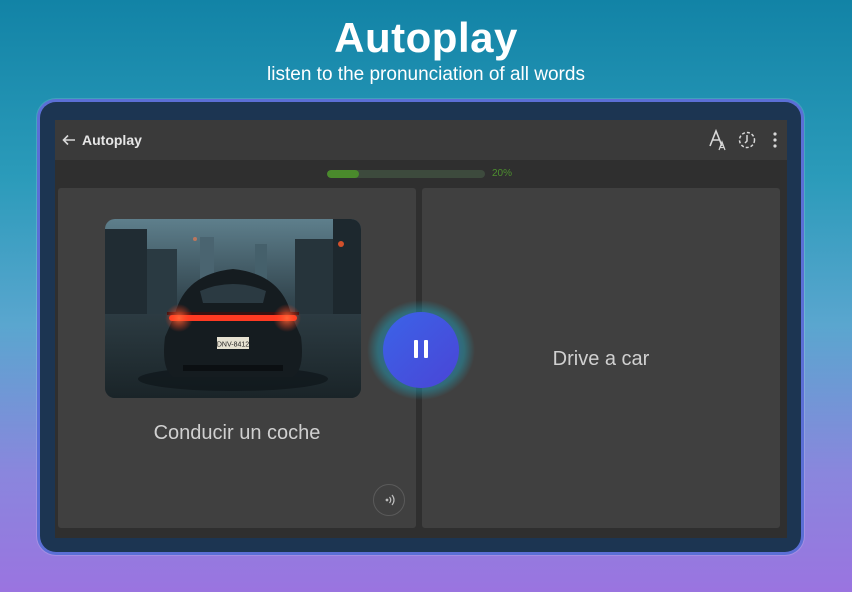 Image resolution: width=852 pixels, height=592 pixels. Describe the element at coordinates (502, 173) in the screenshot. I see `progress-label: 20%` at that location.